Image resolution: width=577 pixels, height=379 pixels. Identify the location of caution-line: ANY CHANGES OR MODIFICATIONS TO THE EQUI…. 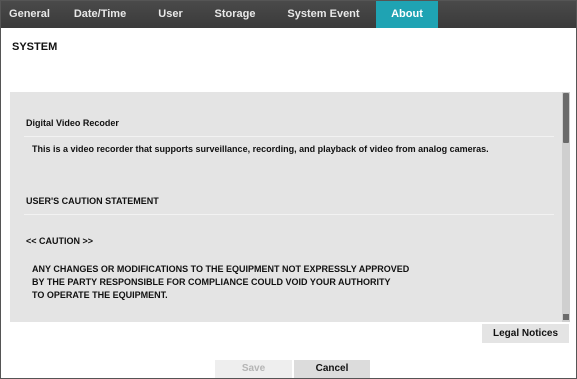
(221, 269).